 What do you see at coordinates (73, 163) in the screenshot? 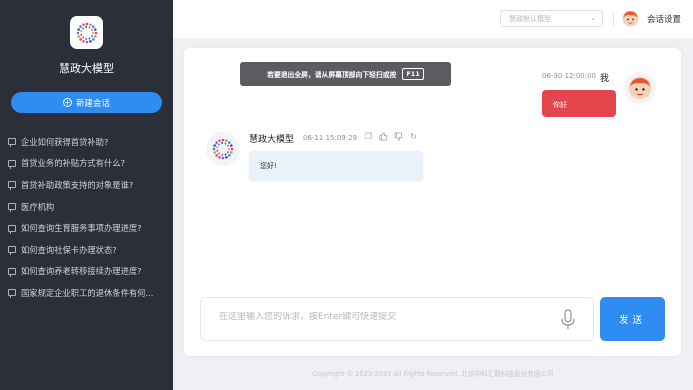
I see `history-label: 首贷业务的补贴方式有什么?` at bounding box center [73, 163].